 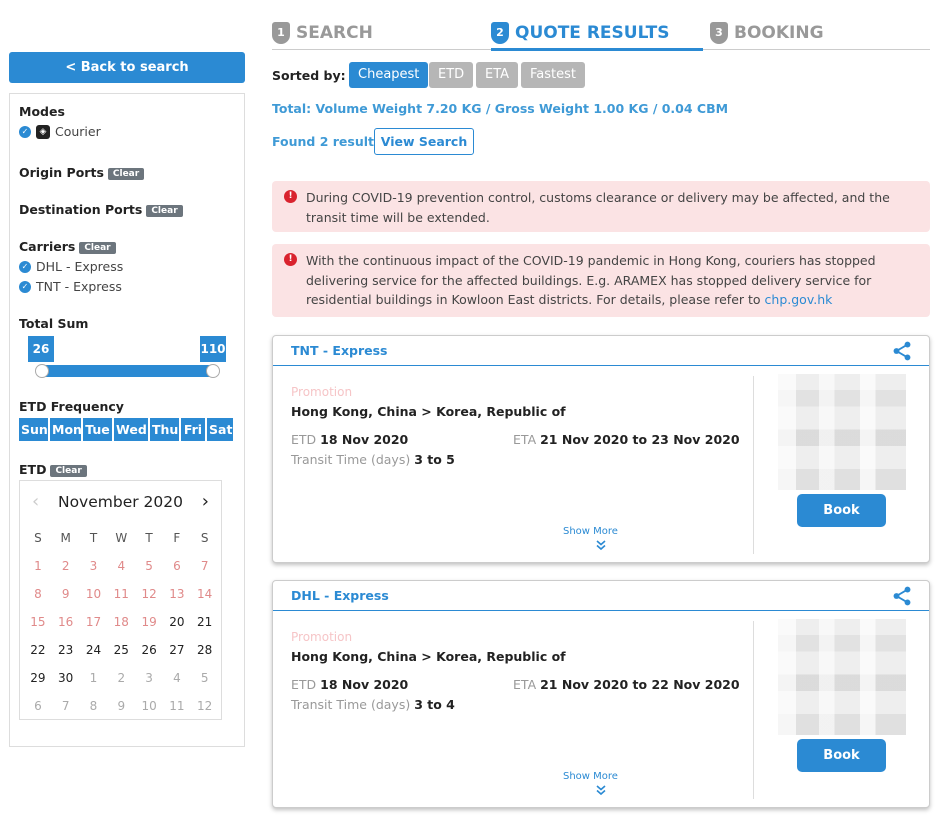 What do you see at coordinates (177, 706) in the screenshot?
I see `calendar-day: 11` at bounding box center [177, 706].